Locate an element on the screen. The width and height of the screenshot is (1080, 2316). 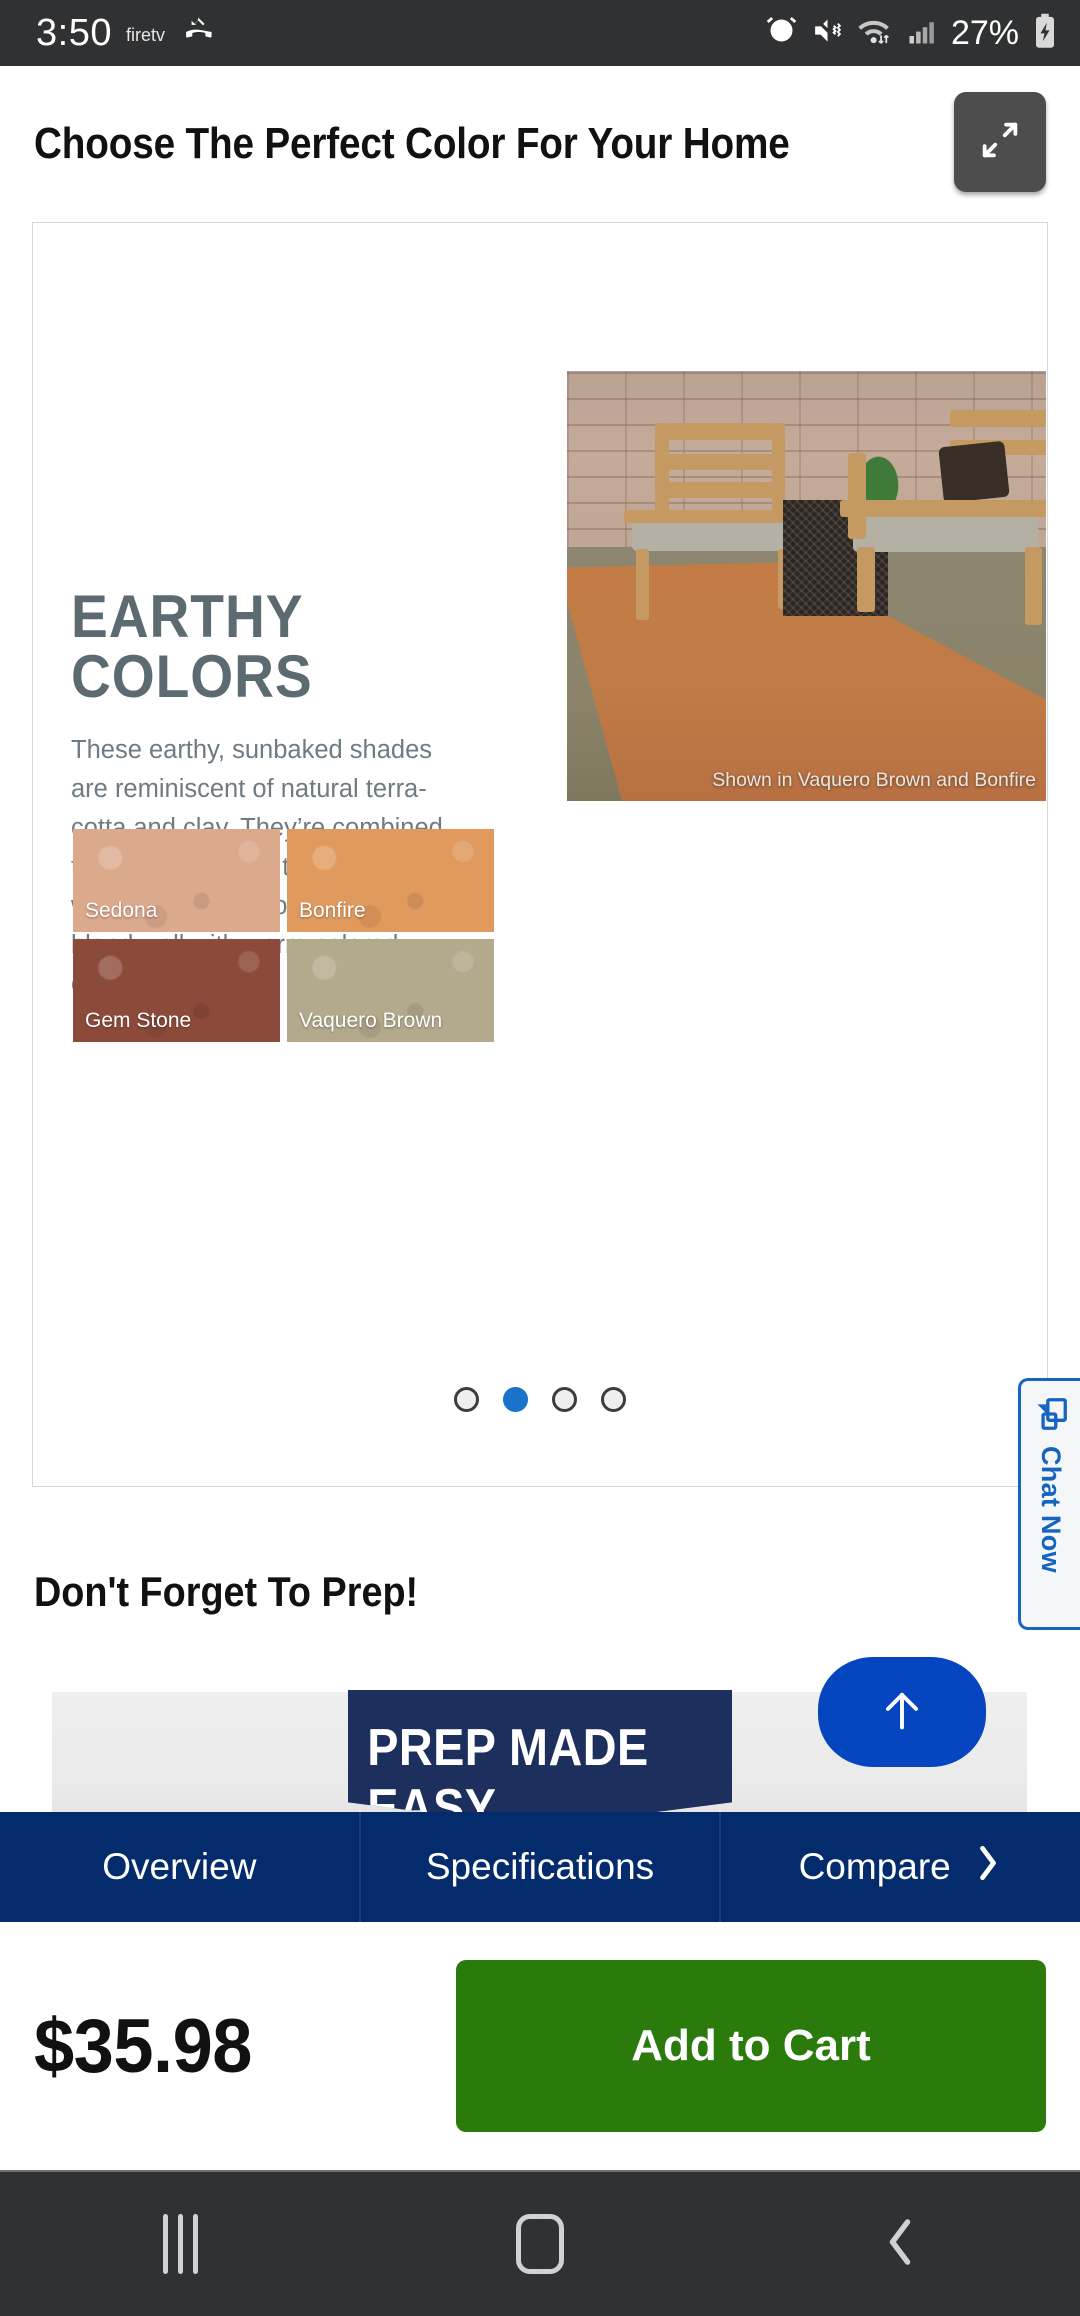
recents-button is located at coordinates (180, 2243).